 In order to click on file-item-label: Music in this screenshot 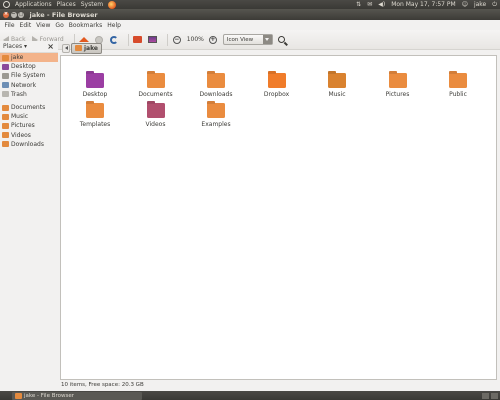, I will do `click(337, 94)`.